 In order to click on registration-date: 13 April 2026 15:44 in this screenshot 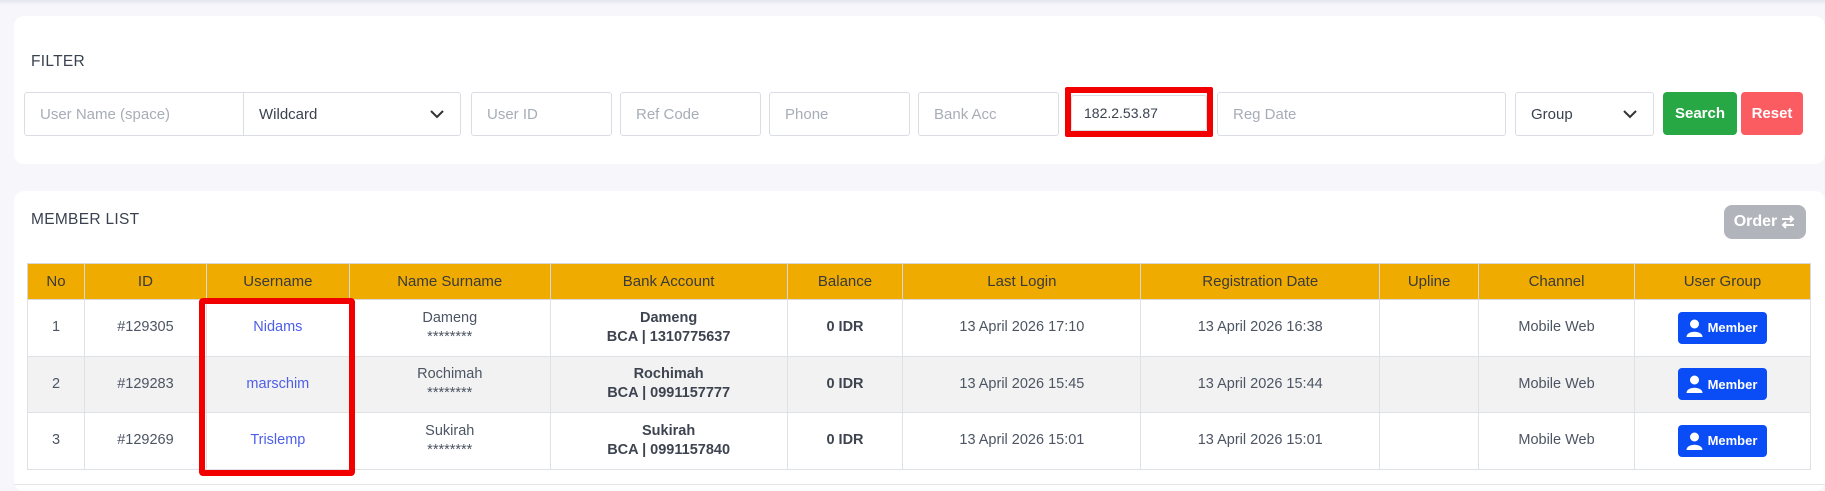, I will do `click(1260, 384)`.